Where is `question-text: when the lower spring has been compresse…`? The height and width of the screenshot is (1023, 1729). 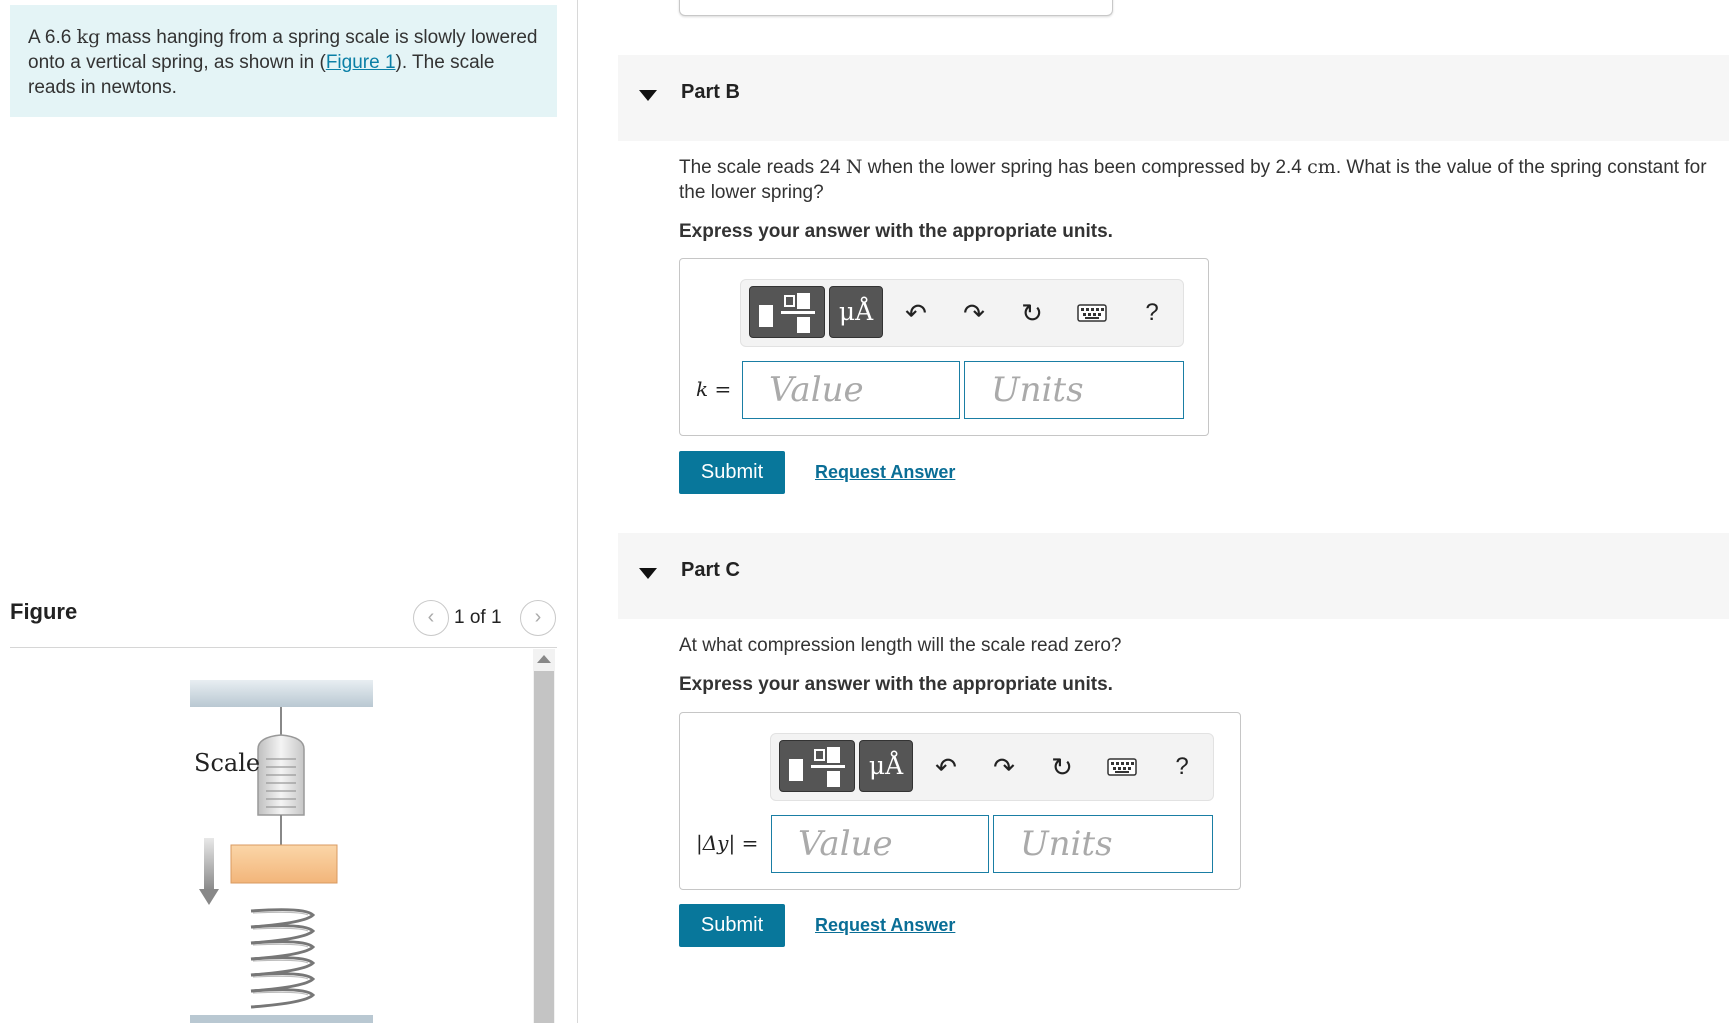
question-text: when the lower spring has been compresse… is located at coordinates (1085, 167).